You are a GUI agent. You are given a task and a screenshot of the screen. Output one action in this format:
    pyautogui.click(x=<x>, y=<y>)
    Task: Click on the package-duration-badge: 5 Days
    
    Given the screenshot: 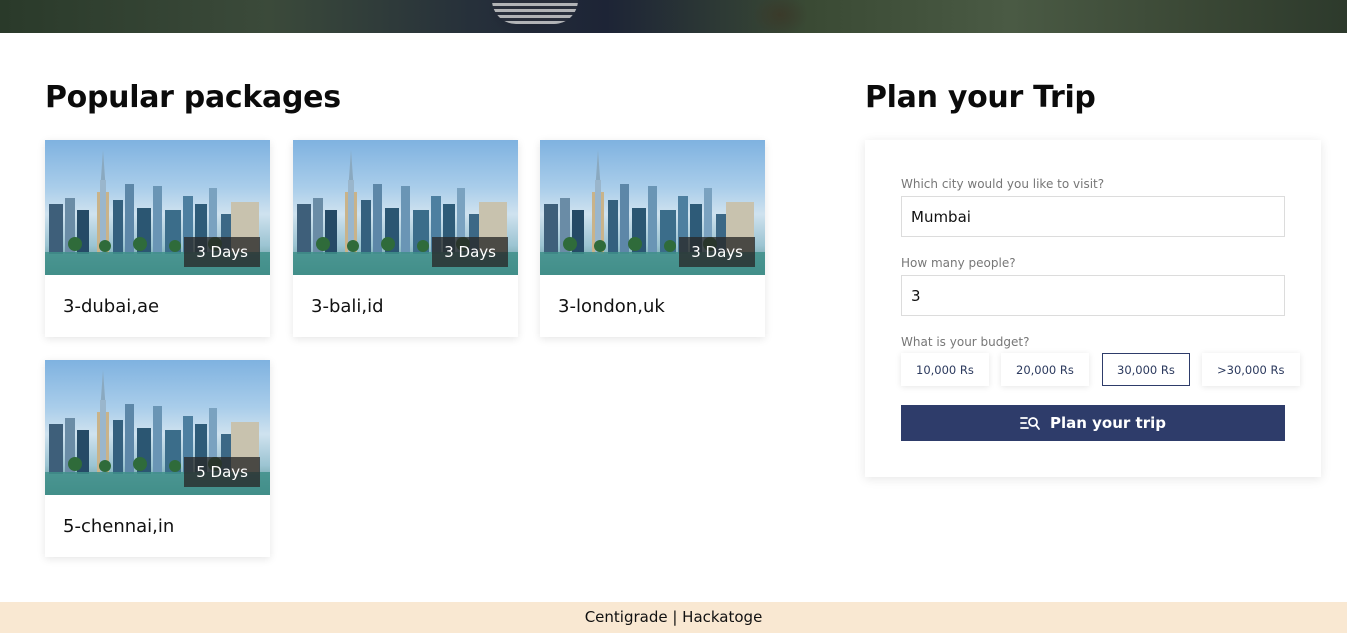 What is the action you would take?
    pyautogui.click(x=222, y=472)
    